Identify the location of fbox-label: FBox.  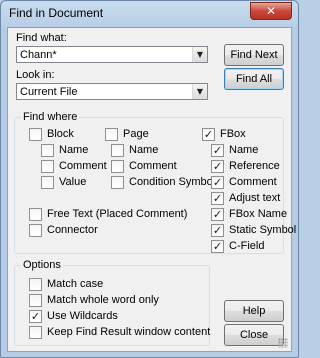
(233, 134).